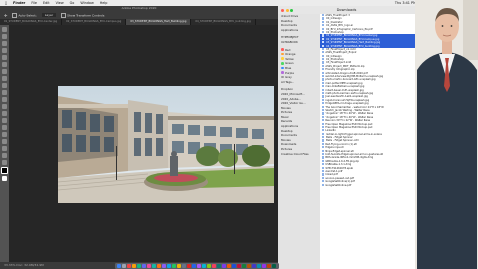 The image size is (478, 269). Describe the element at coordinates (289, 41) in the screenshot. I see `sidebar-item-label: ULTRABOOK` at that location.